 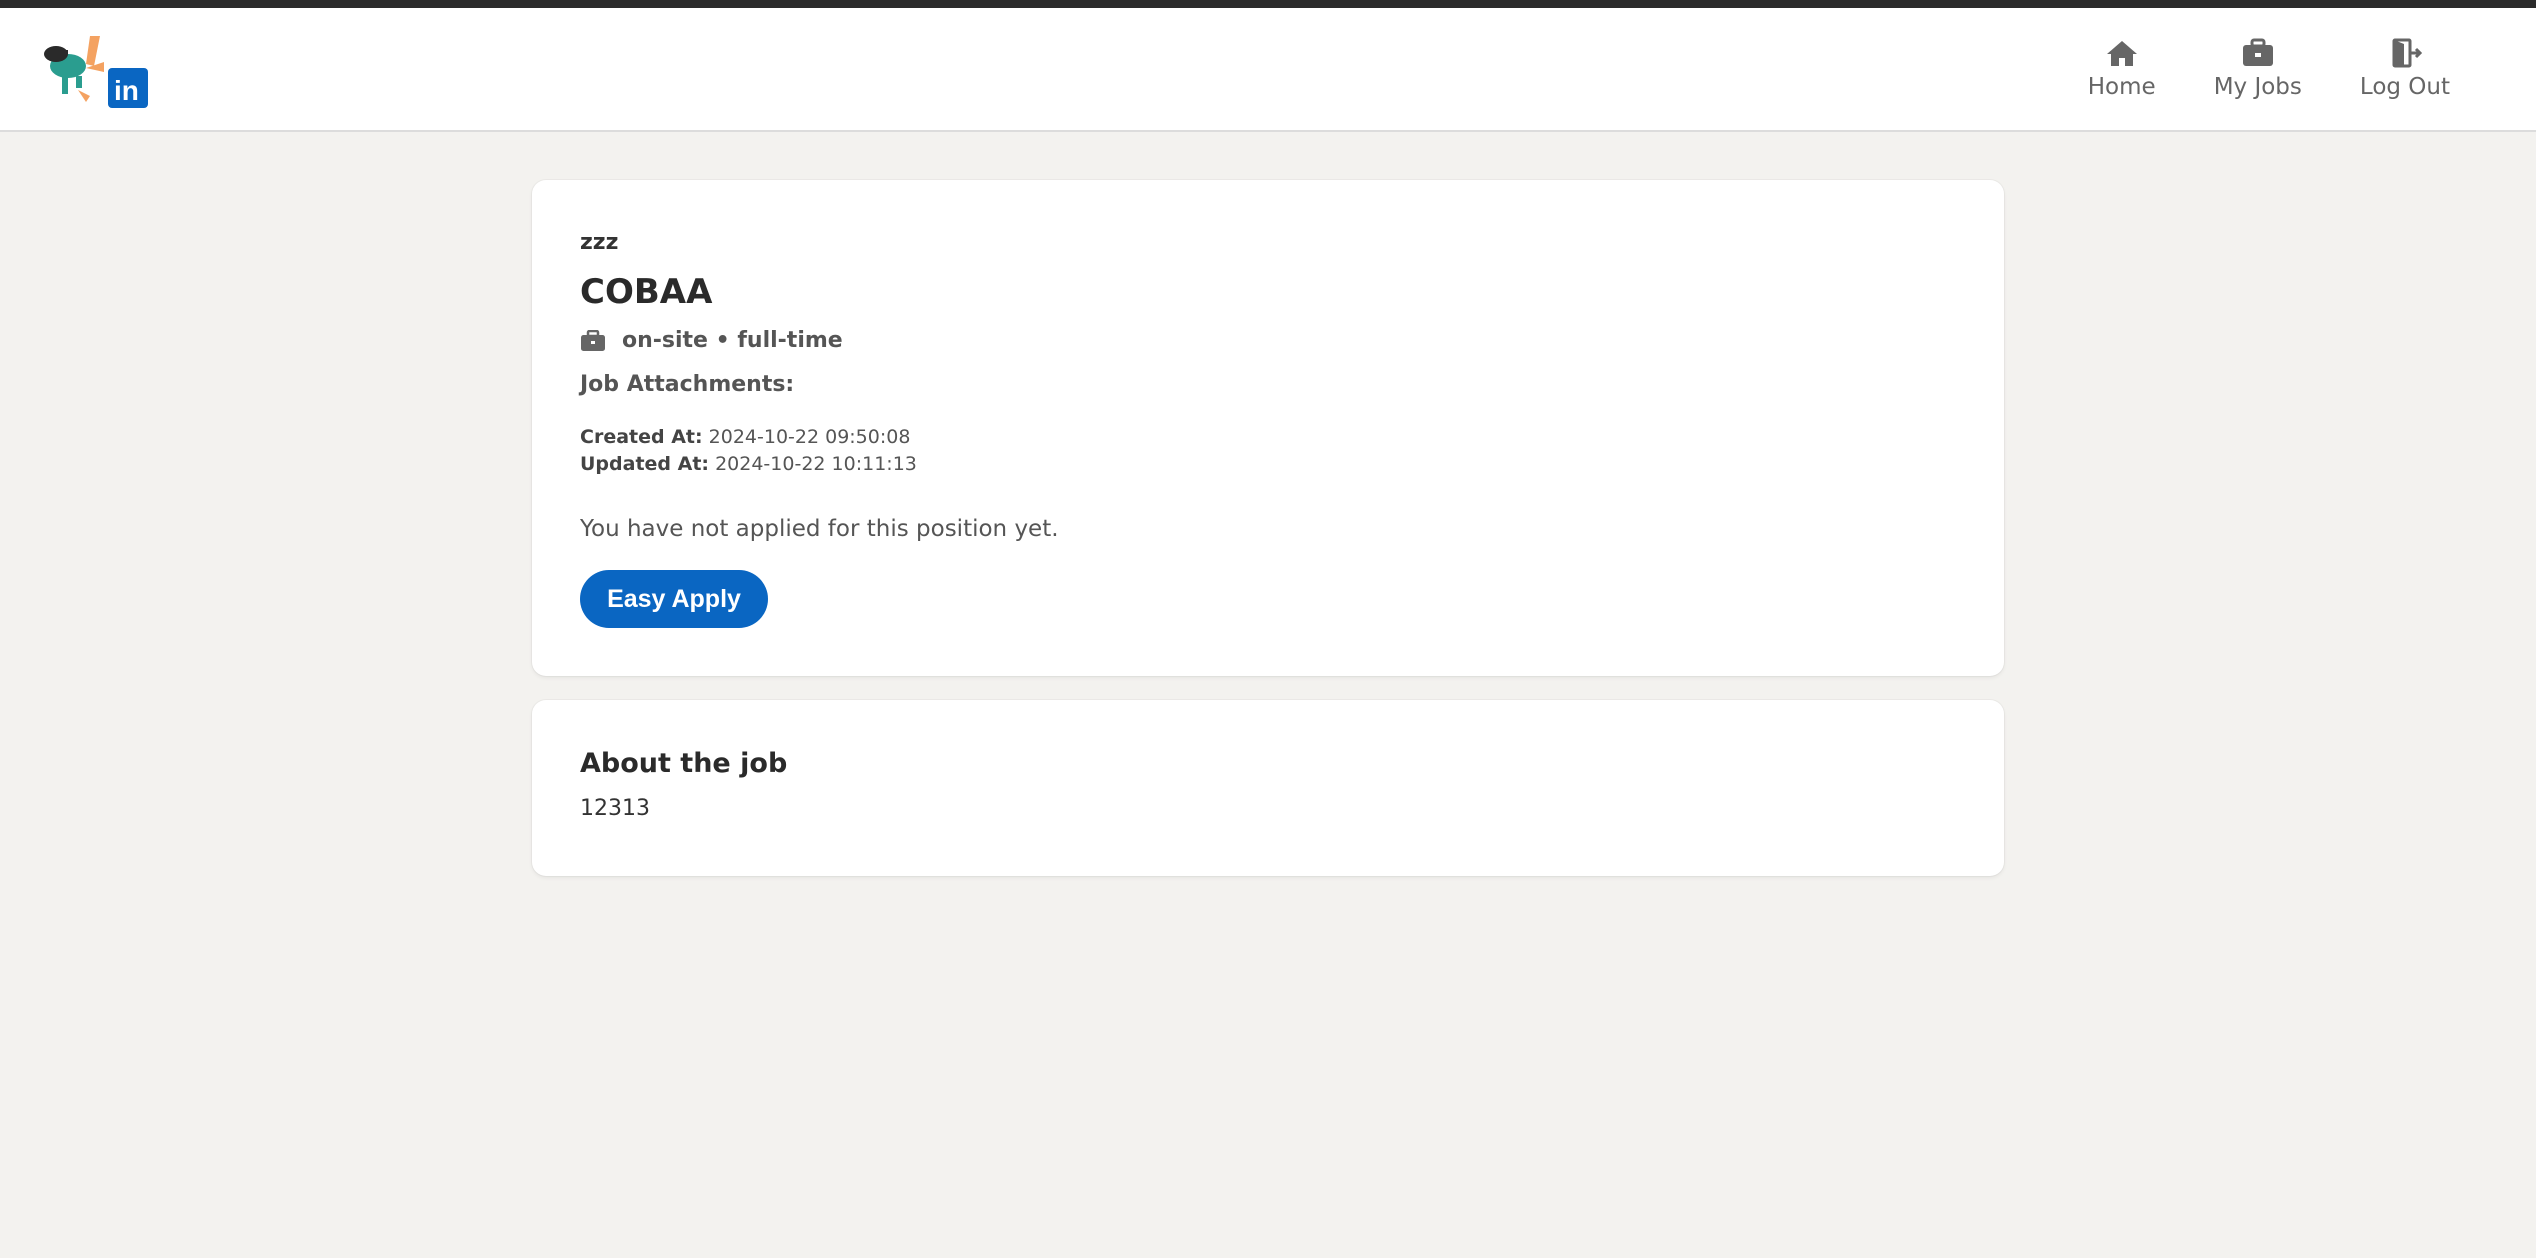 I want to click on nav-home: Home, so click(x=2122, y=69).